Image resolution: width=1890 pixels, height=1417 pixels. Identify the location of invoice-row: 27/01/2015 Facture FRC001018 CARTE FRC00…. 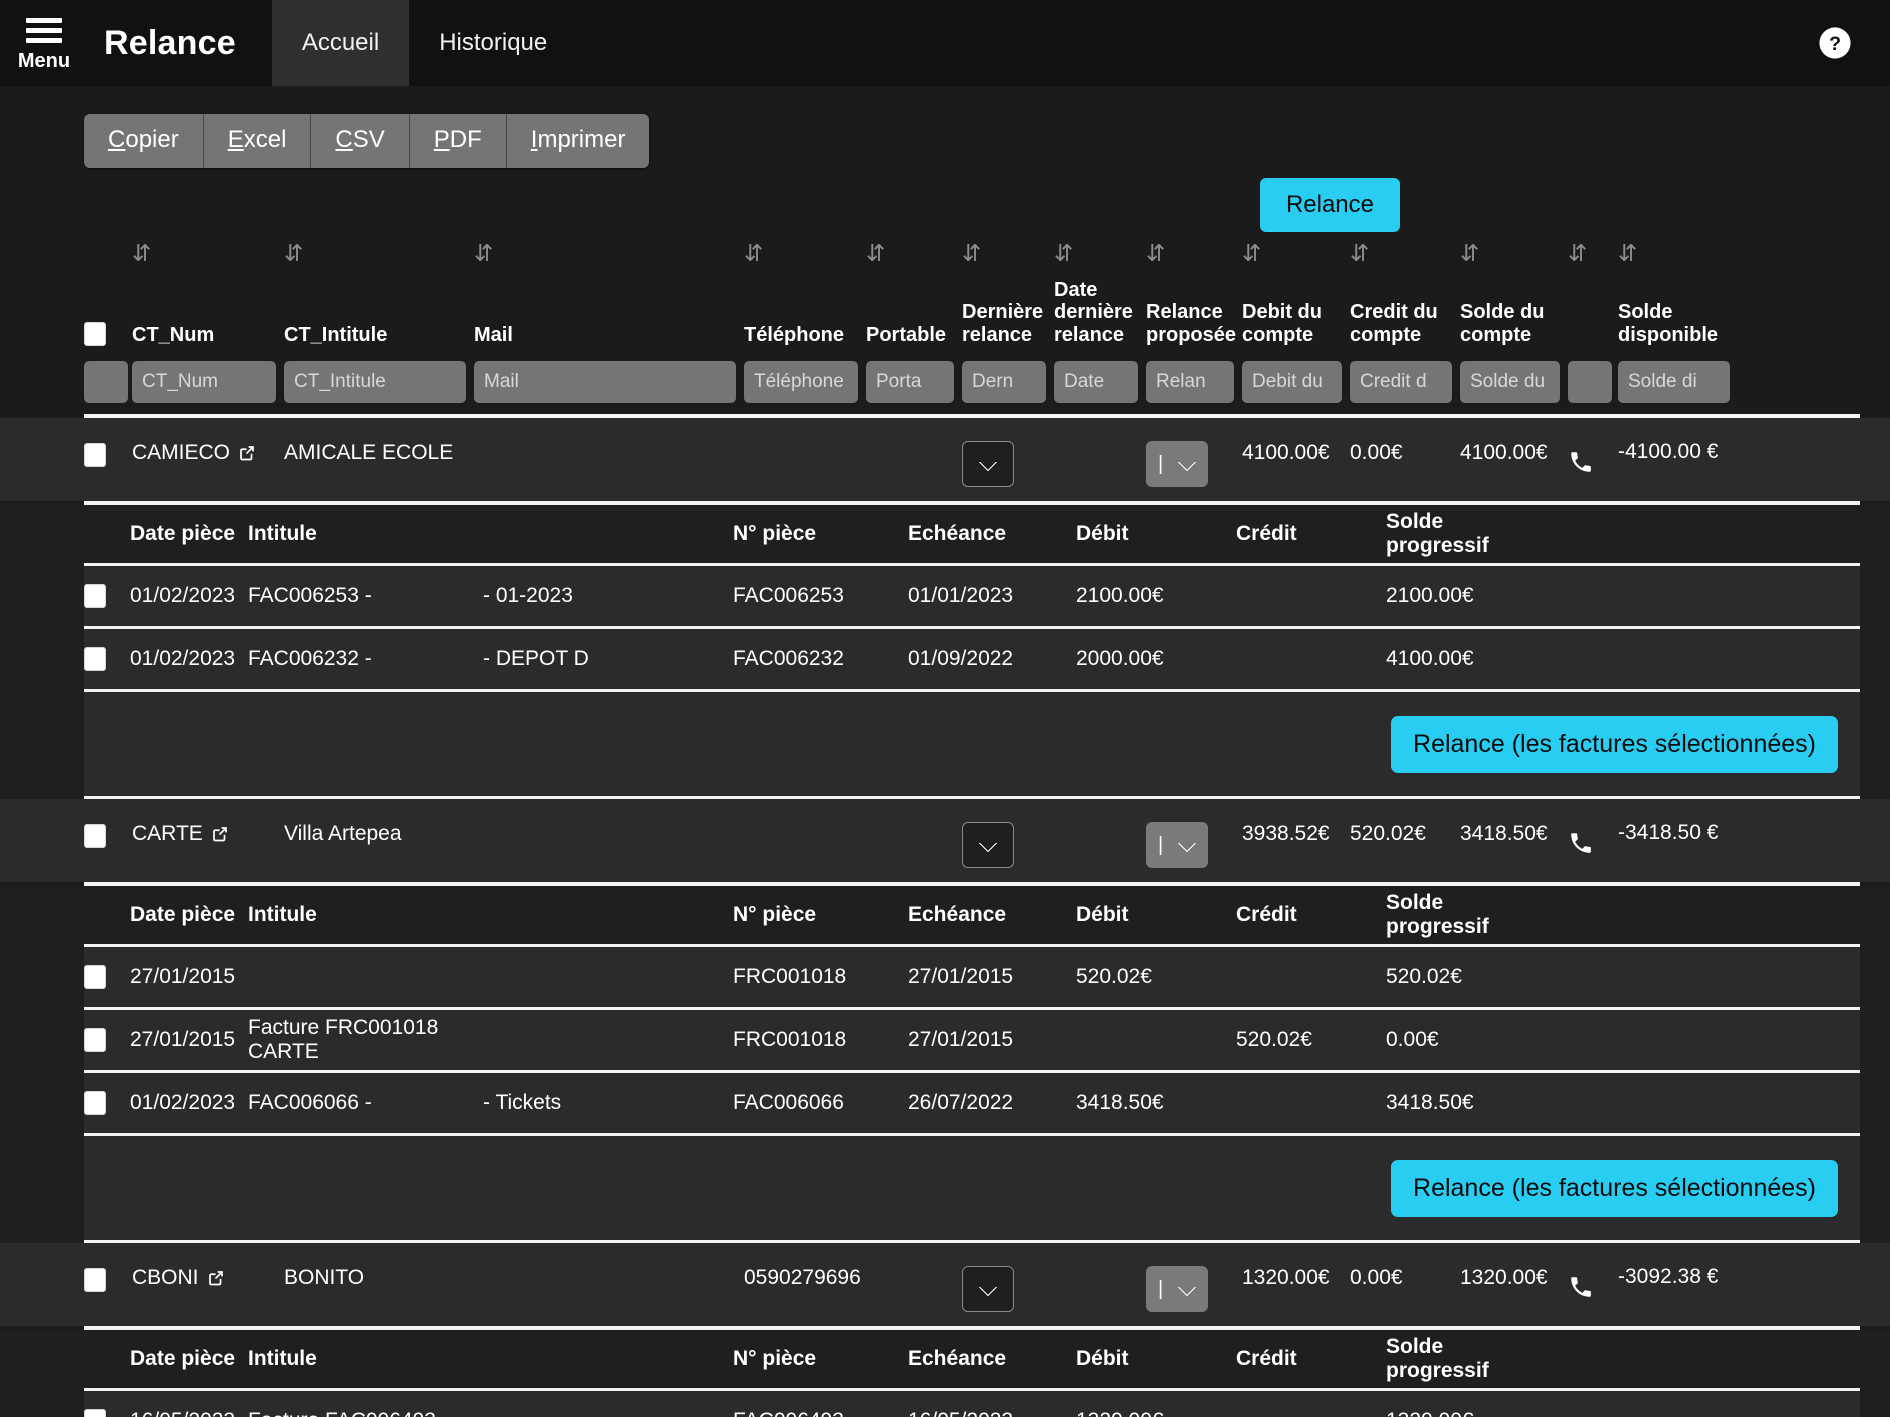
(972, 1040).